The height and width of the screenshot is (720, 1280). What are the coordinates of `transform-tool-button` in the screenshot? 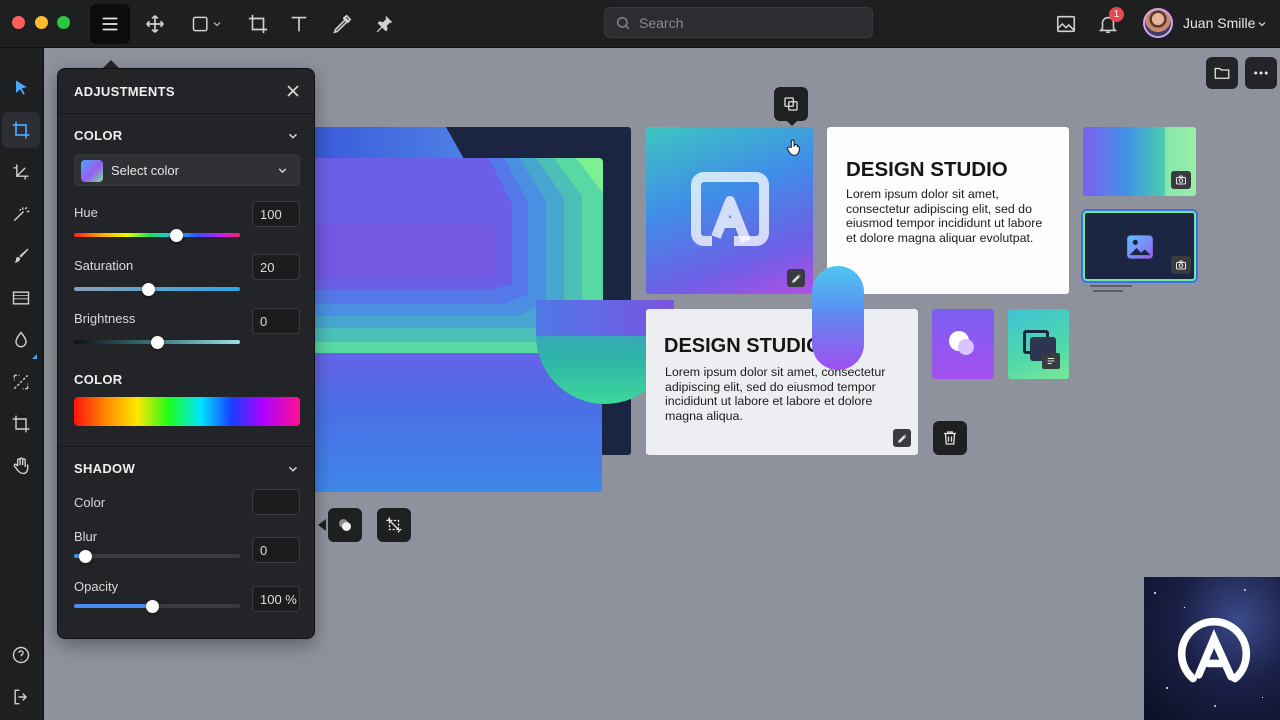 It's located at (21, 172).